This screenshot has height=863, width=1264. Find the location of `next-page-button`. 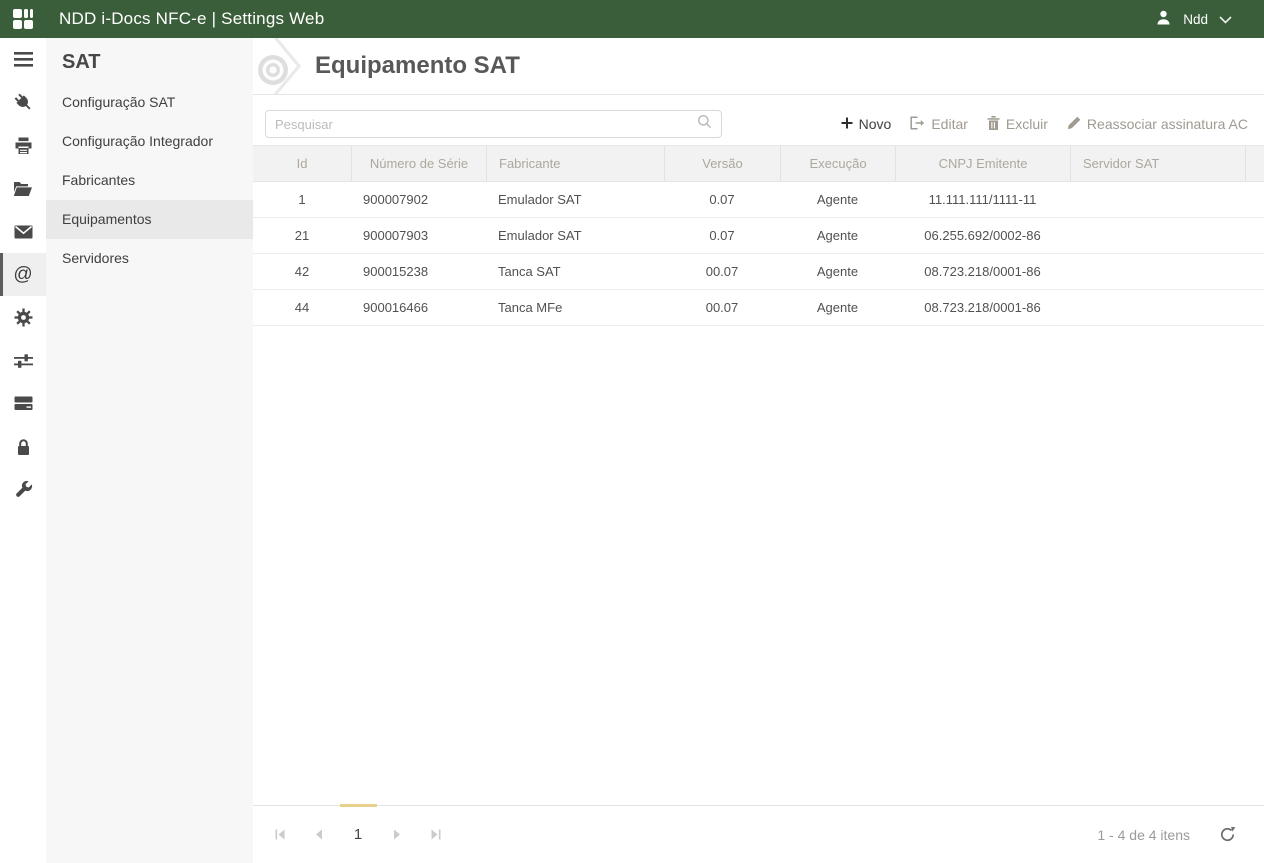

next-page-button is located at coordinates (397, 835).